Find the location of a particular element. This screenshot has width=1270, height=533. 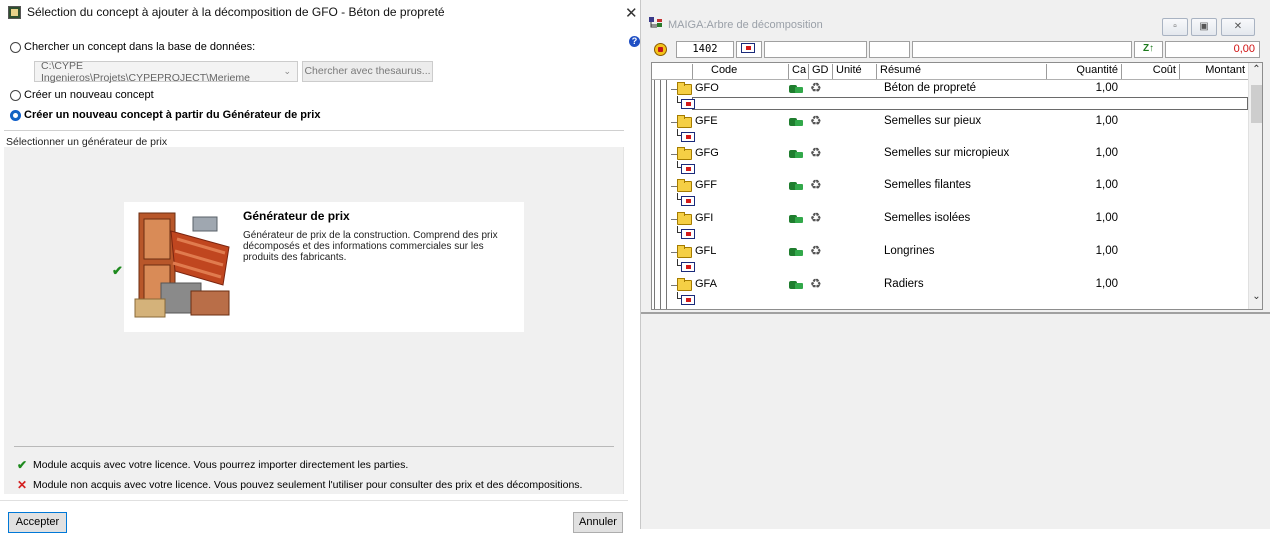

accept-button: Accepter is located at coordinates (37, 522).